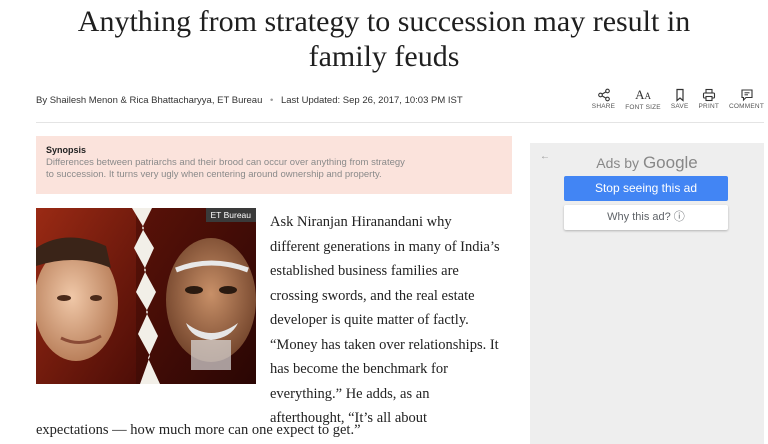  What do you see at coordinates (372, 295) in the screenshot?
I see `paragraph-line: crossing swords, and the real estate` at bounding box center [372, 295].